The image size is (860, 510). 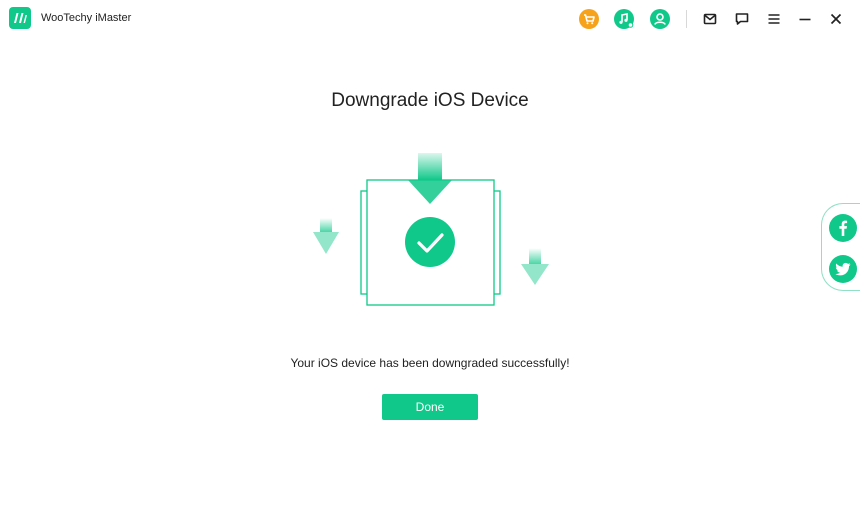 What do you see at coordinates (742, 19) in the screenshot?
I see `feedback-icon` at bounding box center [742, 19].